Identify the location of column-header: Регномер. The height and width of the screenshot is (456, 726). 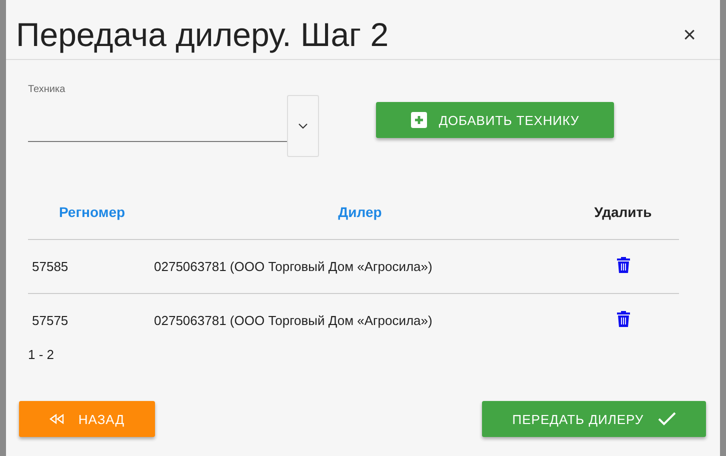
(90, 212).